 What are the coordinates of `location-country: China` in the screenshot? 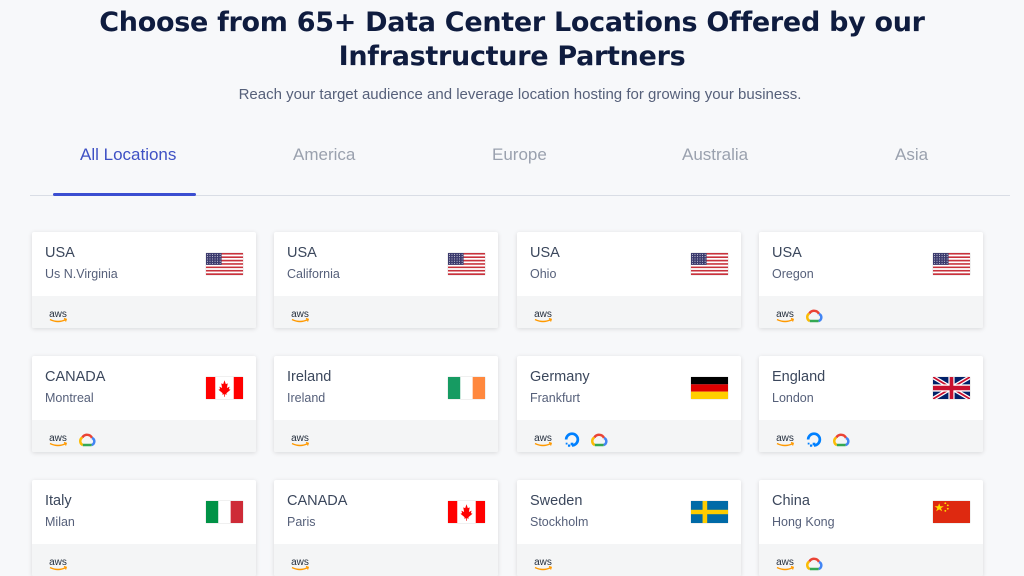 It's located at (791, 501).